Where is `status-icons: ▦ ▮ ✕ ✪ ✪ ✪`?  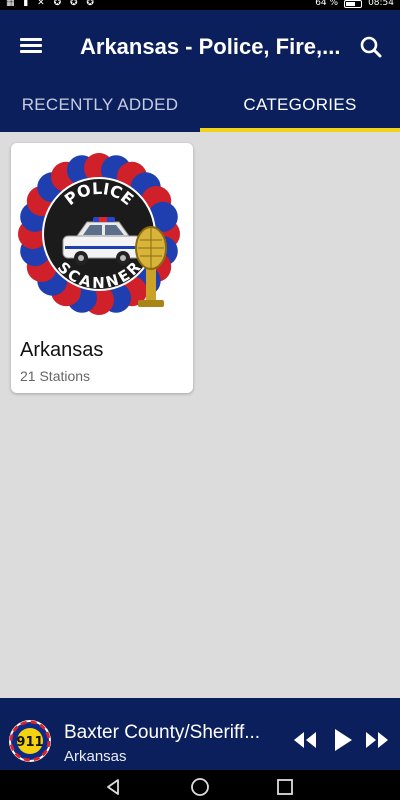 status-icons: ▦ ▮ ✕ ✪ ✪ ✪ is located at coordinates (51, 4).